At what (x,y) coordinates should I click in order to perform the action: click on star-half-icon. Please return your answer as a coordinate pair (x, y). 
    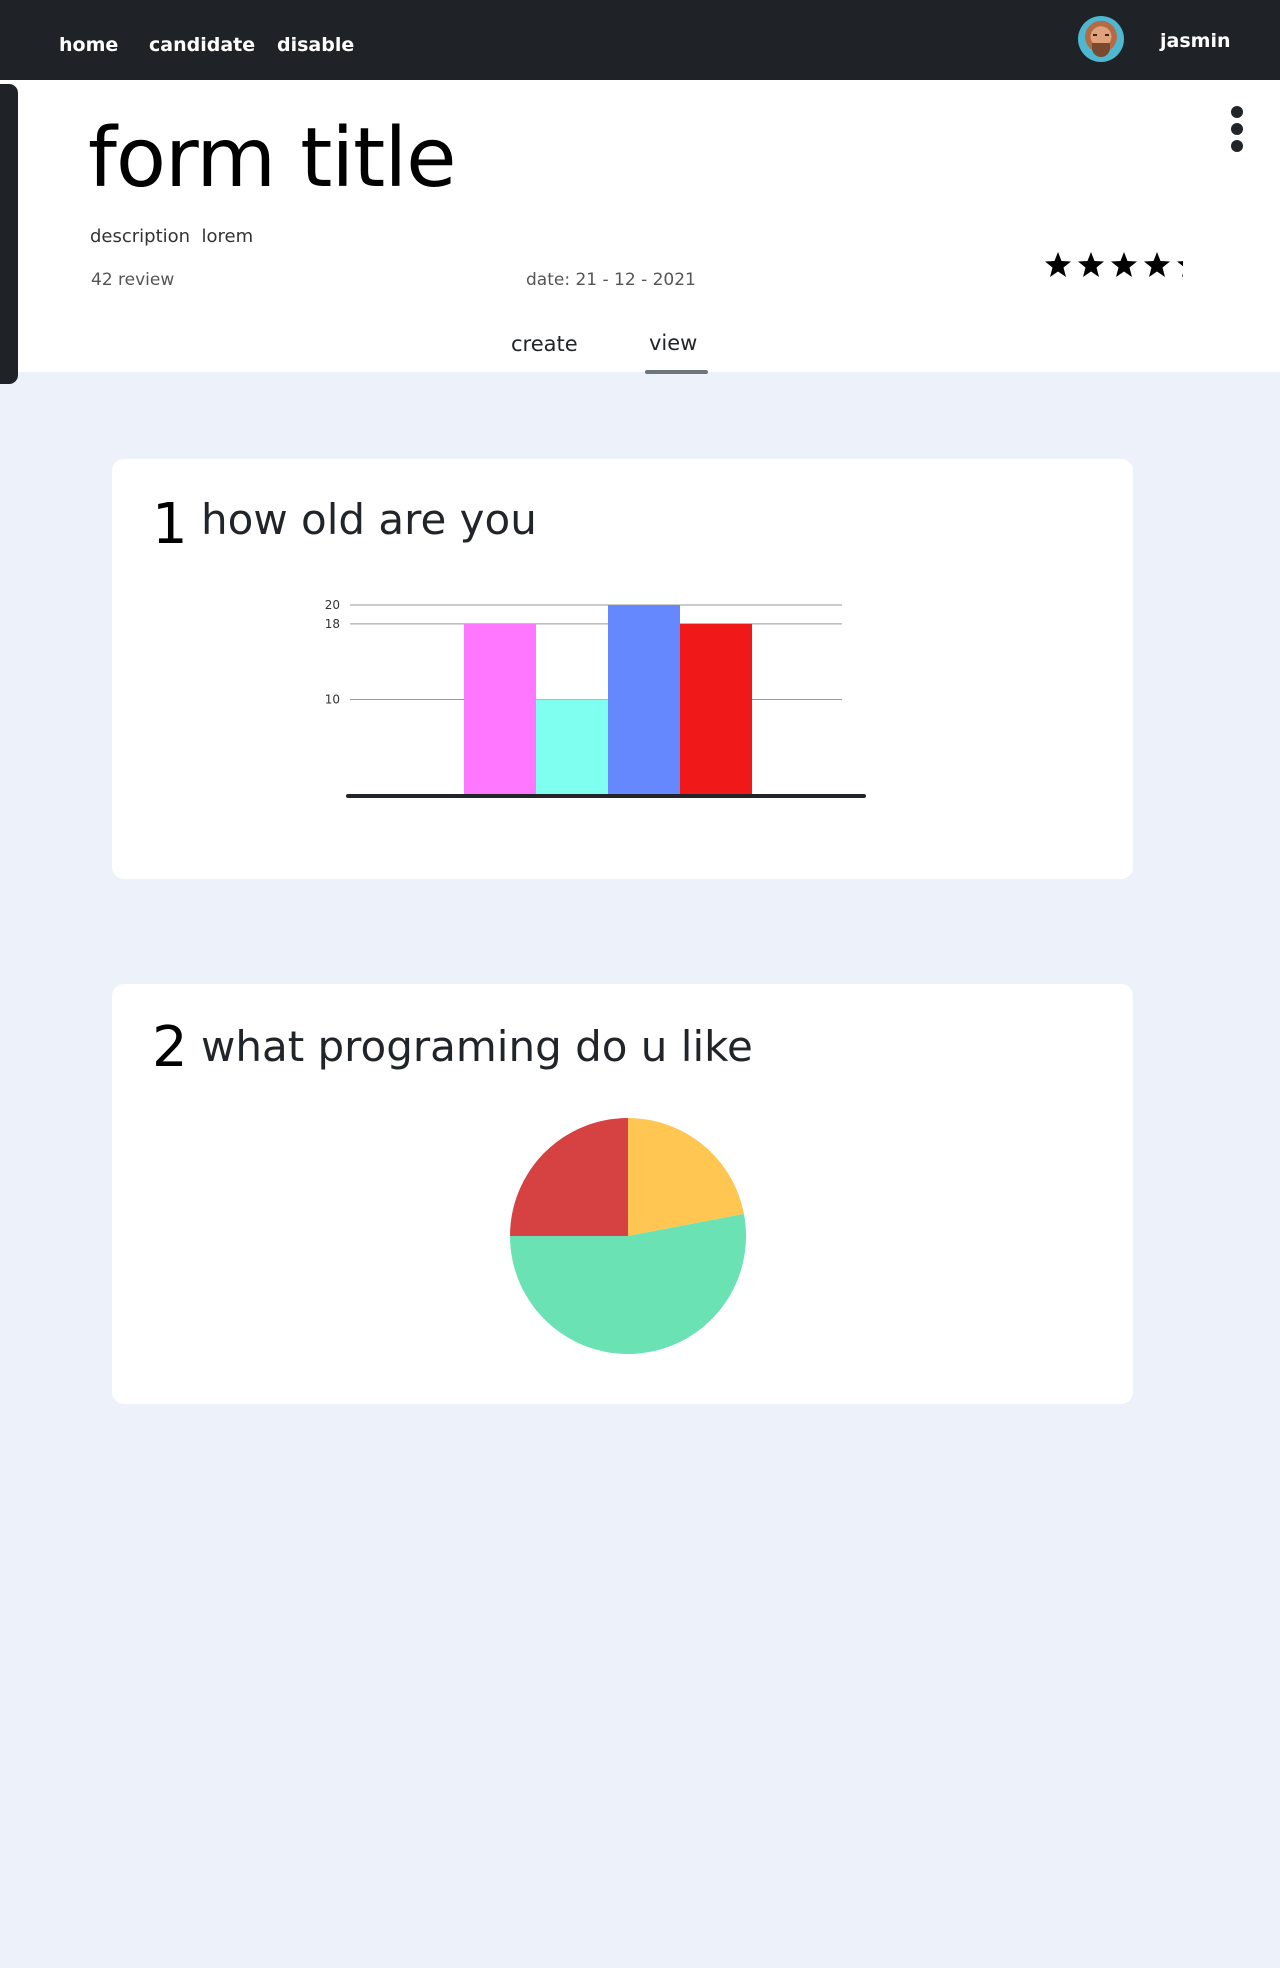
    Looking at the image, I should click on (1180, 264).